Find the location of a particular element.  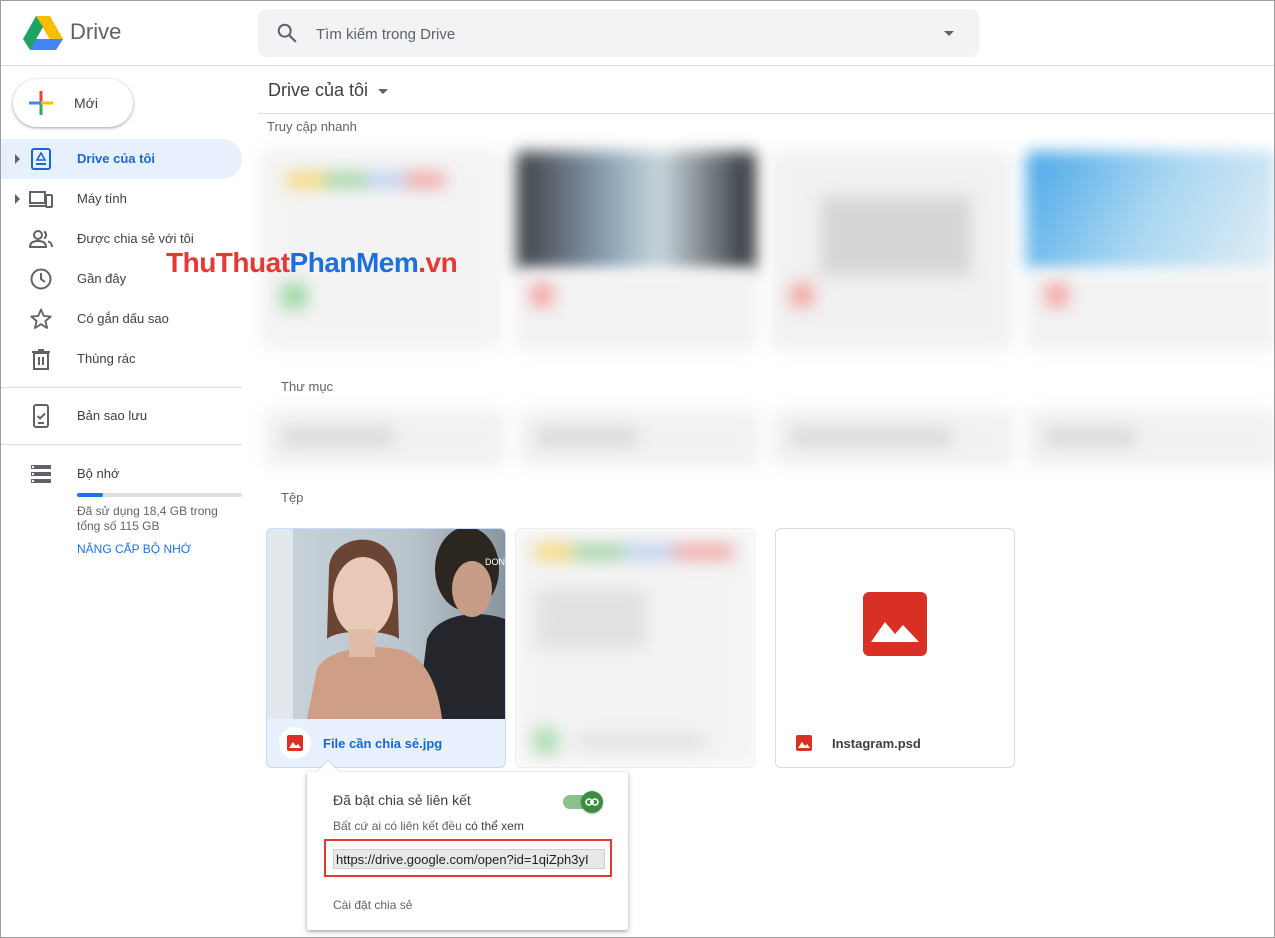

backup-icon is located at coordinates (41, 416).